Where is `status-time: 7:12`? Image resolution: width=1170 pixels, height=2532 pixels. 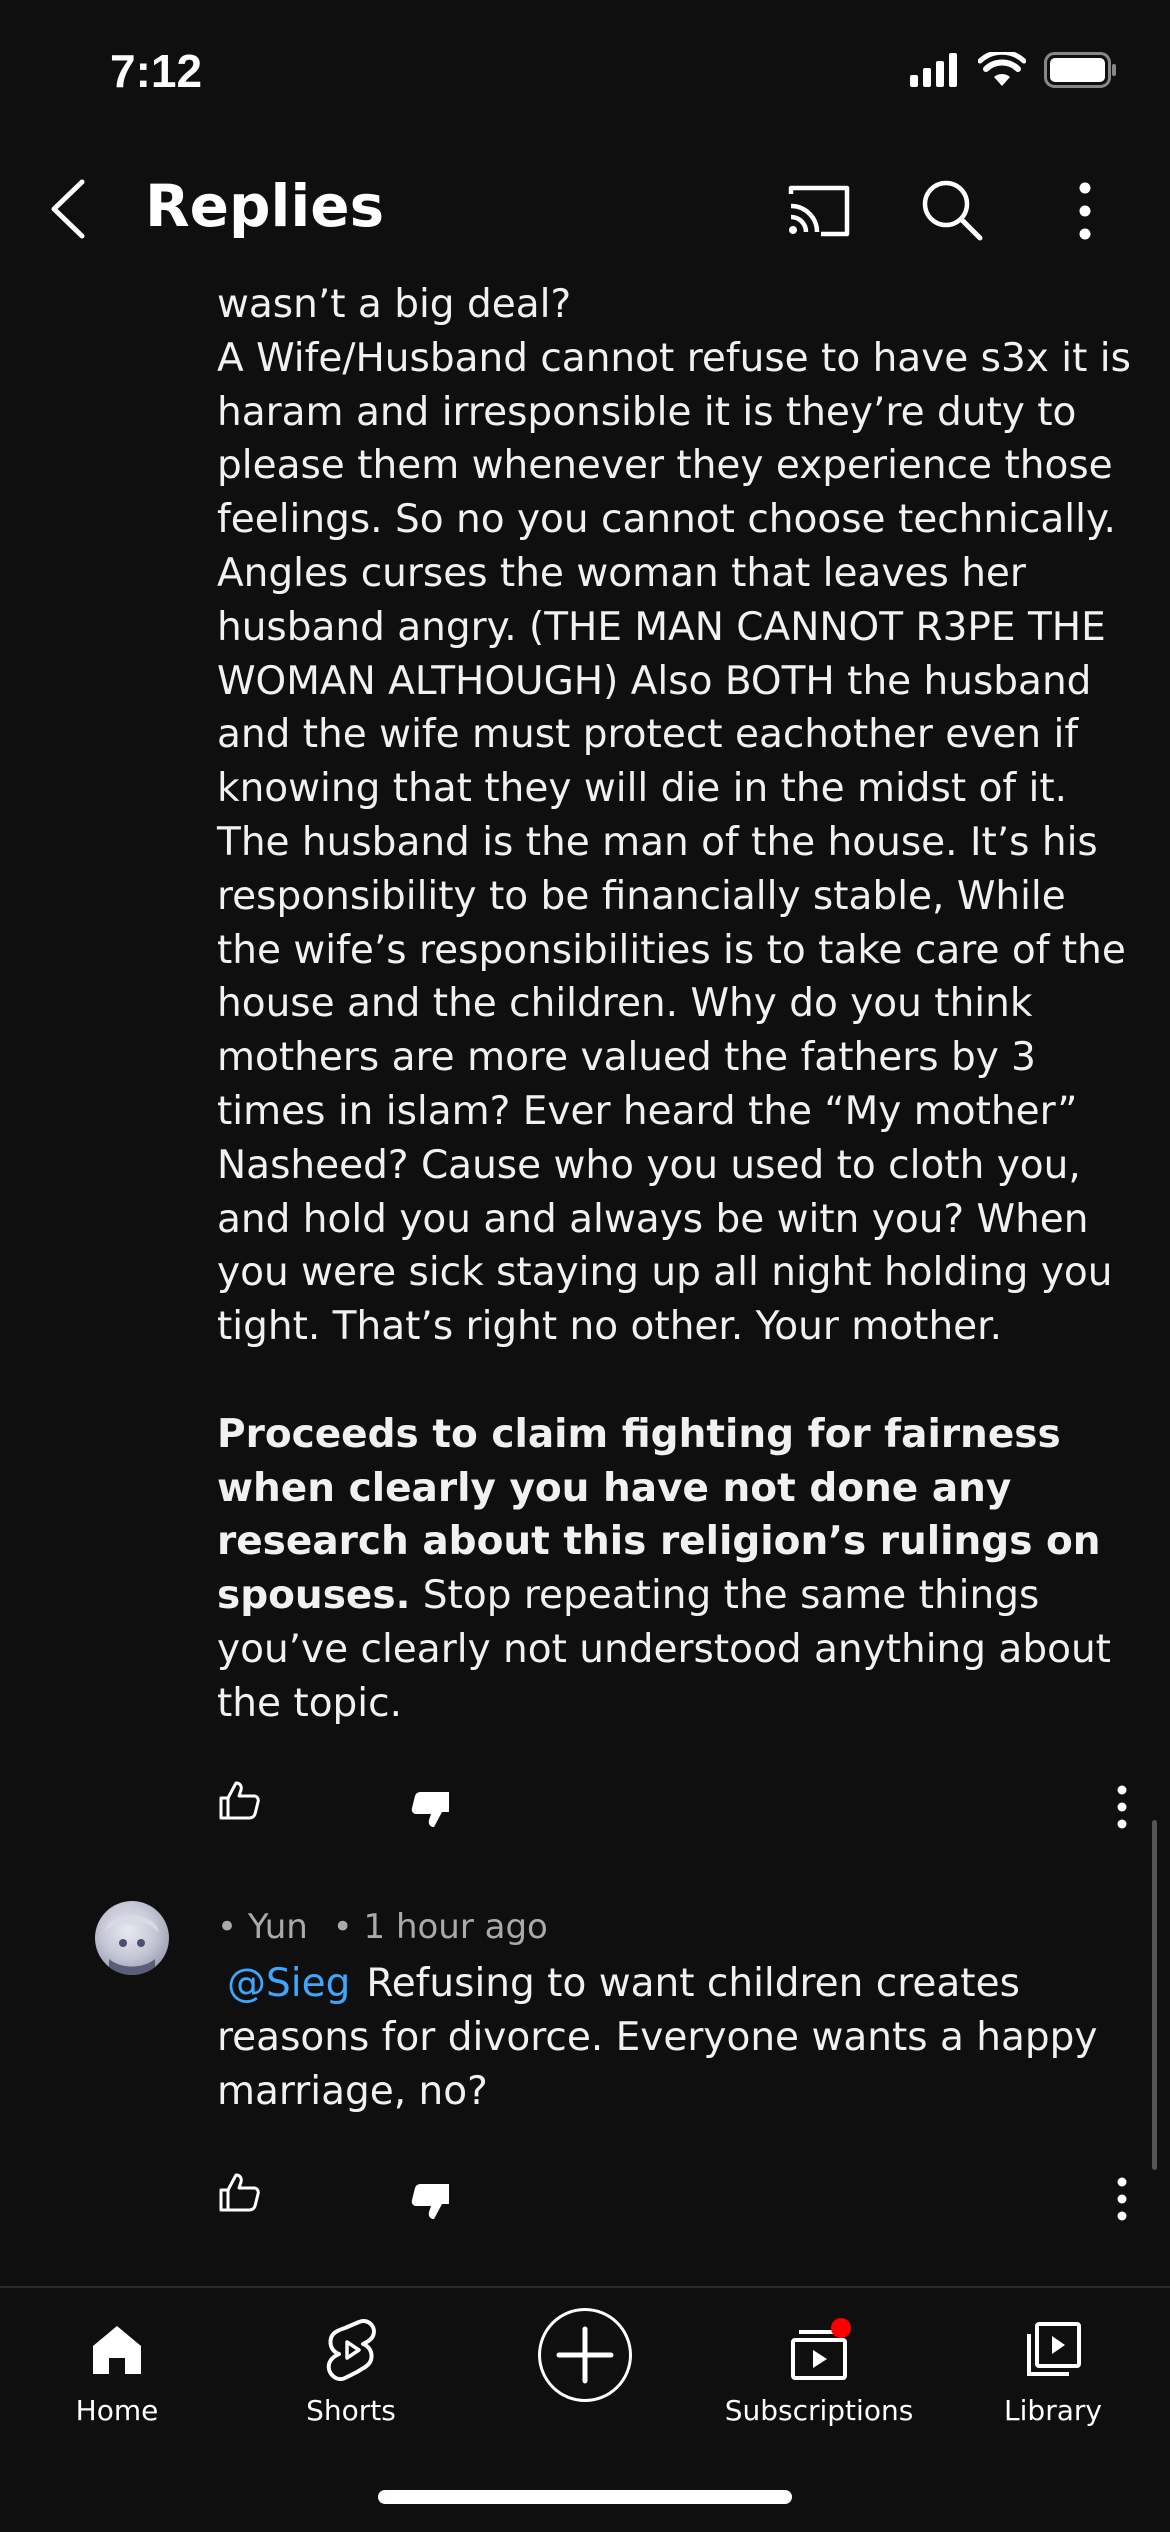
status-time: 7:12 is located at coordinates (156, 71).